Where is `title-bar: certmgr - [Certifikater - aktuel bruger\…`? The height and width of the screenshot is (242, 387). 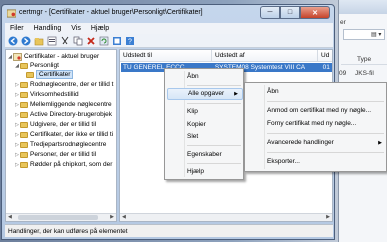 title-bar: certmgr - [Certifikater - aktuel bruger\… is located at coordinates (168, 13).